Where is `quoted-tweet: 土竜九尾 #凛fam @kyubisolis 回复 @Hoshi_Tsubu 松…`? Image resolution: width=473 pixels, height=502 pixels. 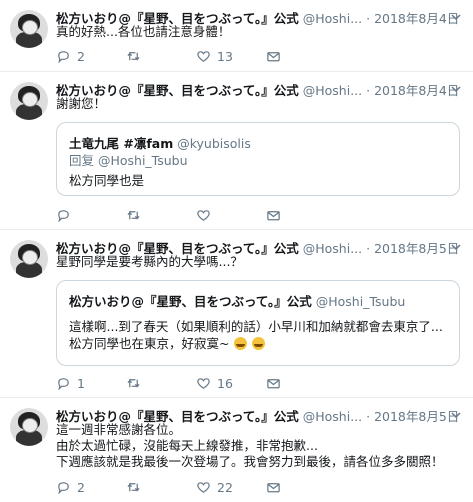 quoted-tweet: 土竜九尾 #凛fam @kyubisolis 回复 @Hoshi_Tsubu 松… is located at coordinates (258, 159).